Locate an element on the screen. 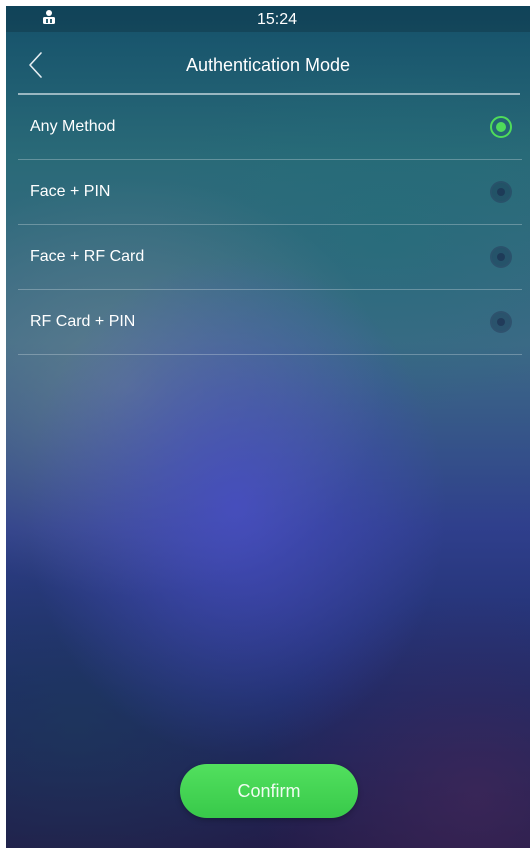  page-title: Authentication Mode is located at coordinates (268, 65).